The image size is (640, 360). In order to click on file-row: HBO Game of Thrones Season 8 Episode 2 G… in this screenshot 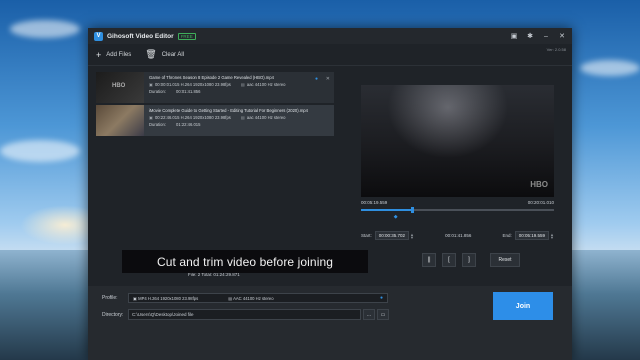, I will do `click(215, 87)`.